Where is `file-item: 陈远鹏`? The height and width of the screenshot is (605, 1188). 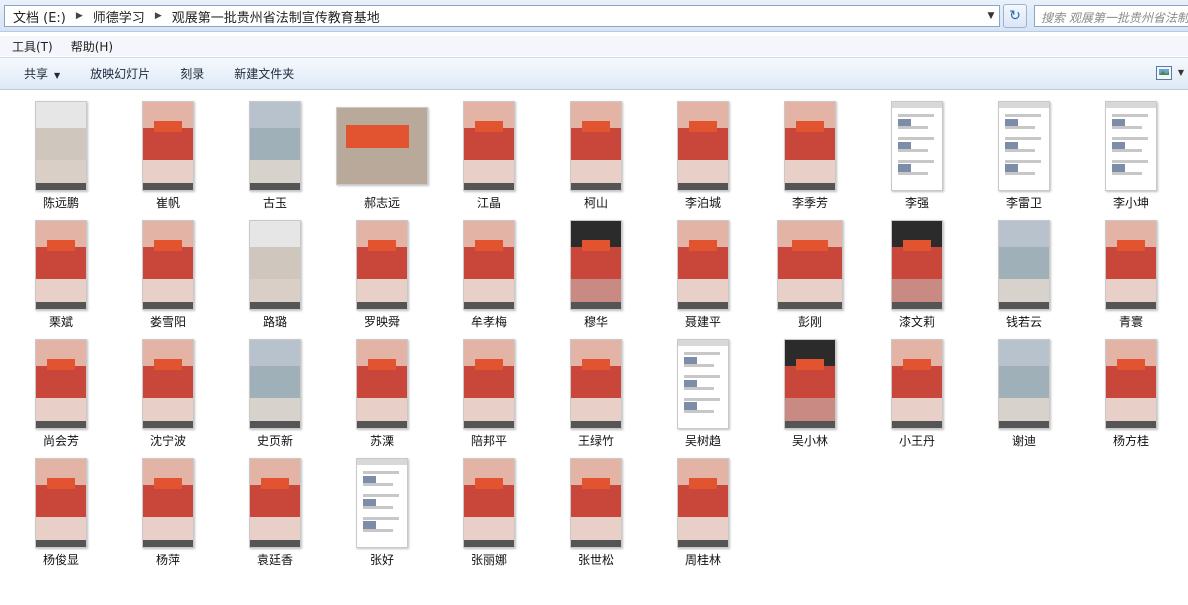
file-item: 陈远鹏 is located at coordinates (61, 154).